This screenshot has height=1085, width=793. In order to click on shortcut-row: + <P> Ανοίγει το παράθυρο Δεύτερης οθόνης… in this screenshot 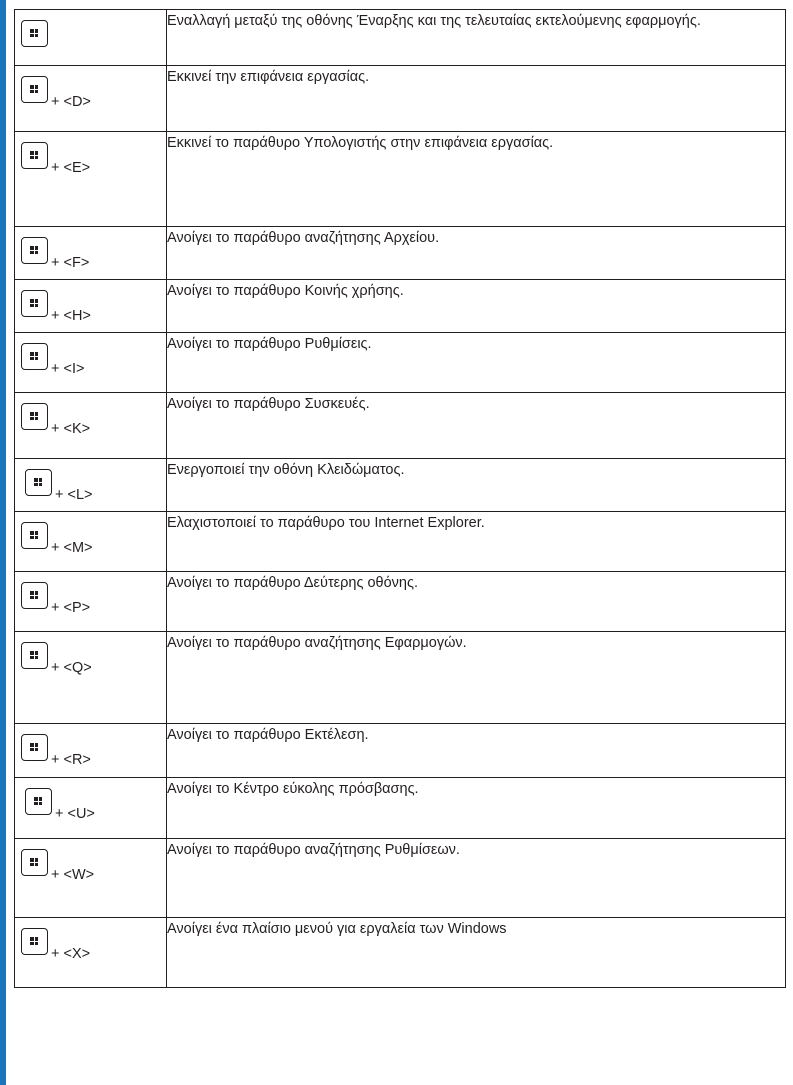, I will do `click(400, 601)`.